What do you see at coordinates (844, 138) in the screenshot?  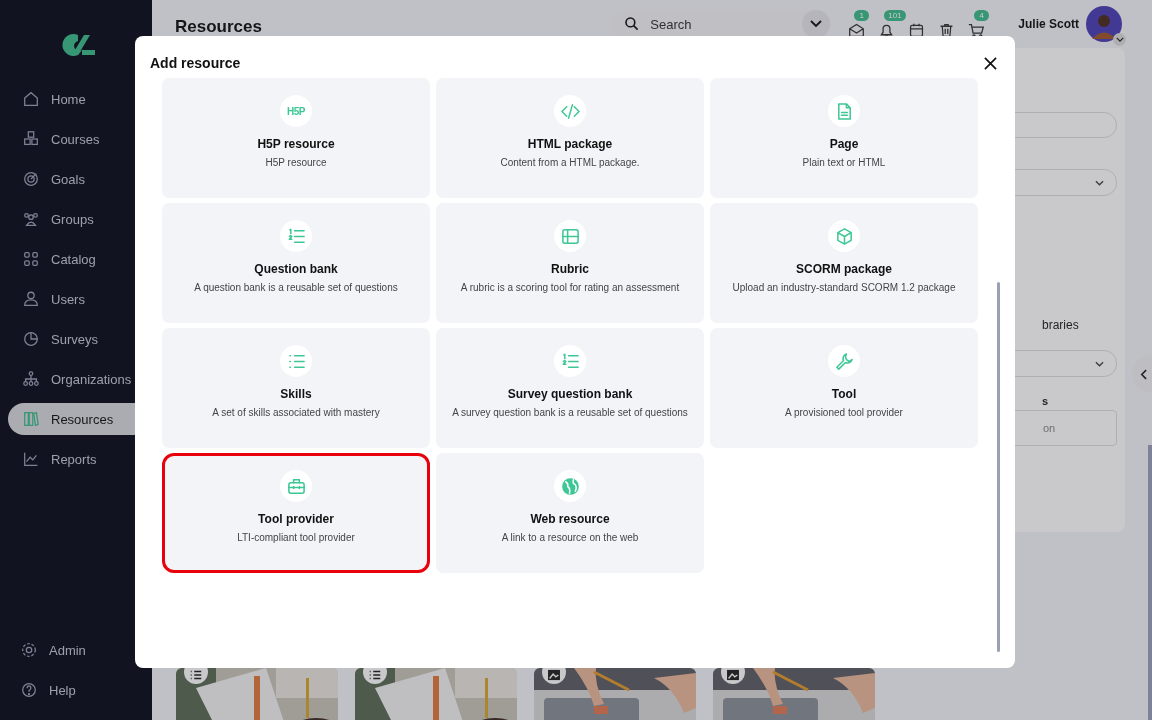 I see `resource-card: Page Plain text or HTML` at bounding box center [844, 138].